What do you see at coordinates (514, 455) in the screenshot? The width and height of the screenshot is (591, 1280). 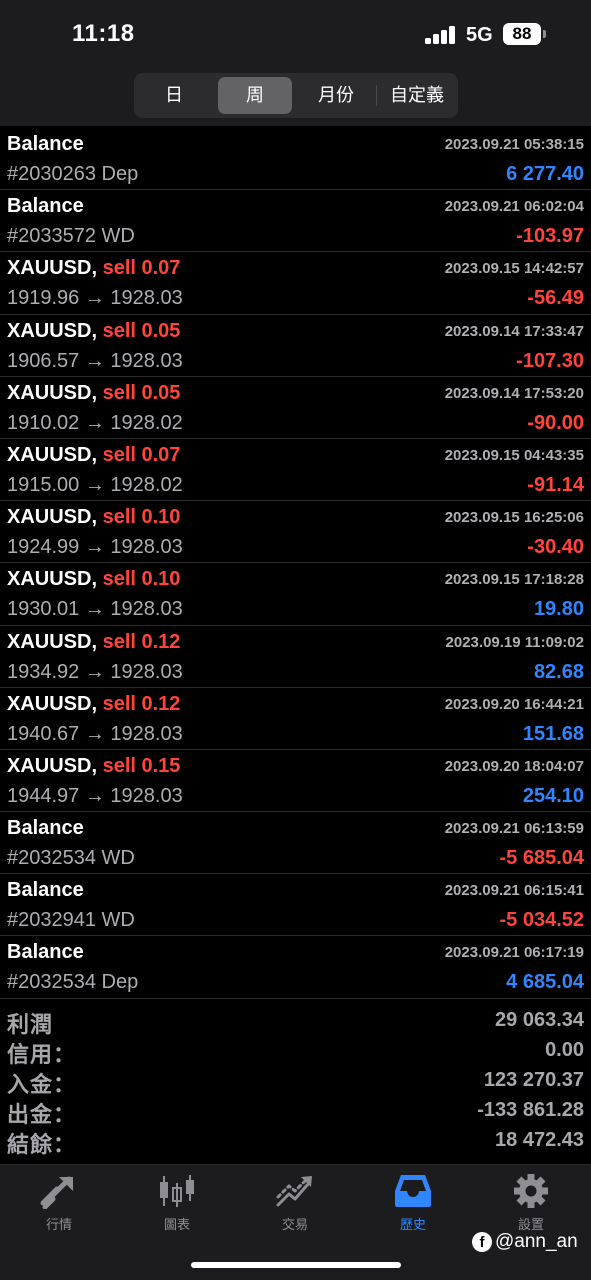 I see `deal-date: 2023.09.15 04:43:35` at bounding box center [514, 455].